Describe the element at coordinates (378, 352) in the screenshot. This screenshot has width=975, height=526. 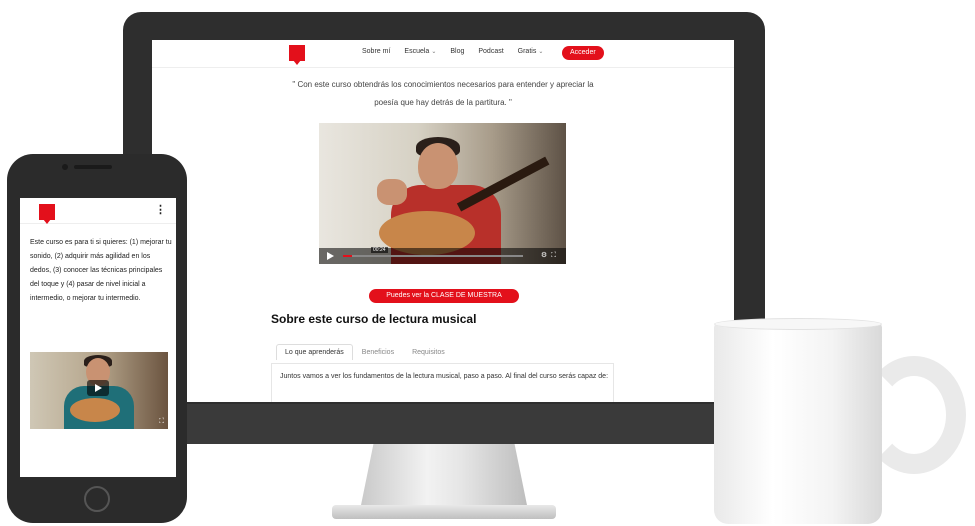
I see `tab-beneficios: Beneficios` at that location.